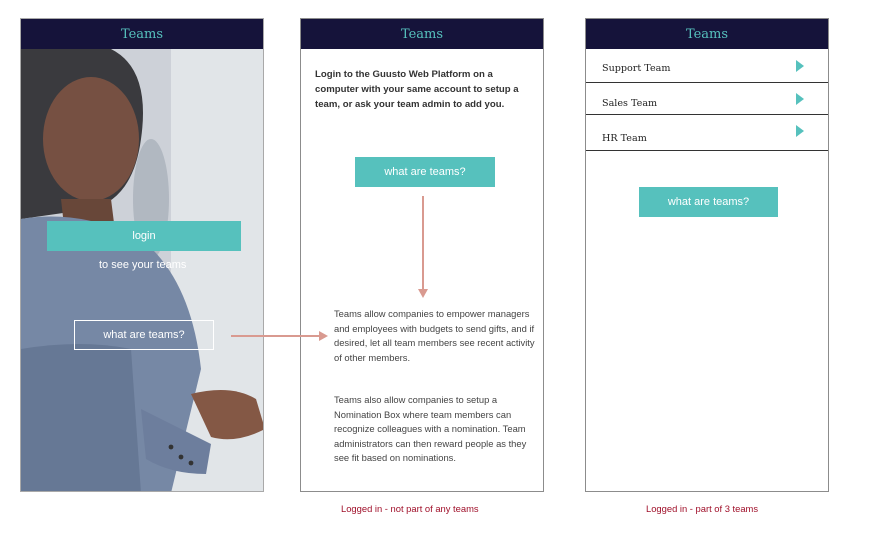 This screenshot has height=535, width=873. Describe the element at coordinates (329, 268) in the screenshot. I see `flow-arrows` at that location.